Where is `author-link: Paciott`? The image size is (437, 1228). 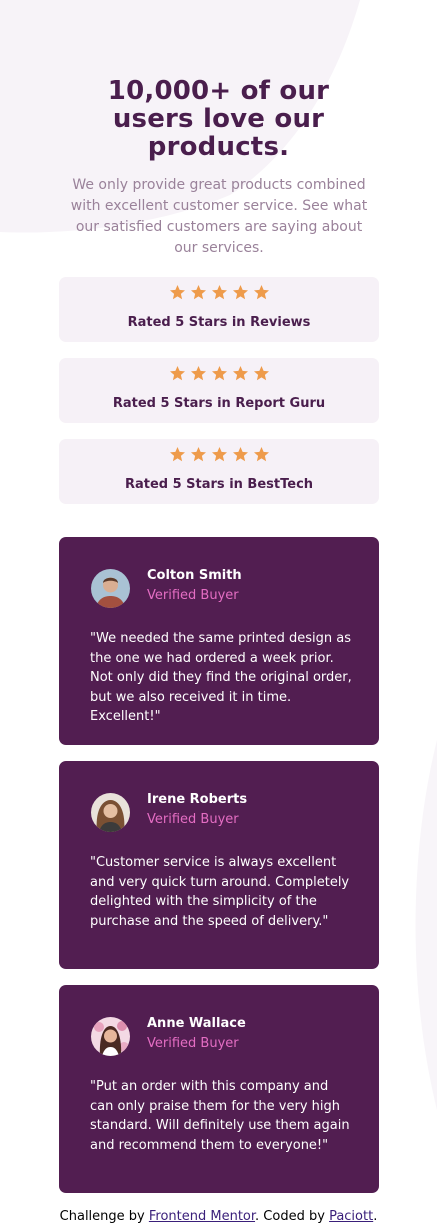
author-link: Paciott is located at coordinates (351, 1216).